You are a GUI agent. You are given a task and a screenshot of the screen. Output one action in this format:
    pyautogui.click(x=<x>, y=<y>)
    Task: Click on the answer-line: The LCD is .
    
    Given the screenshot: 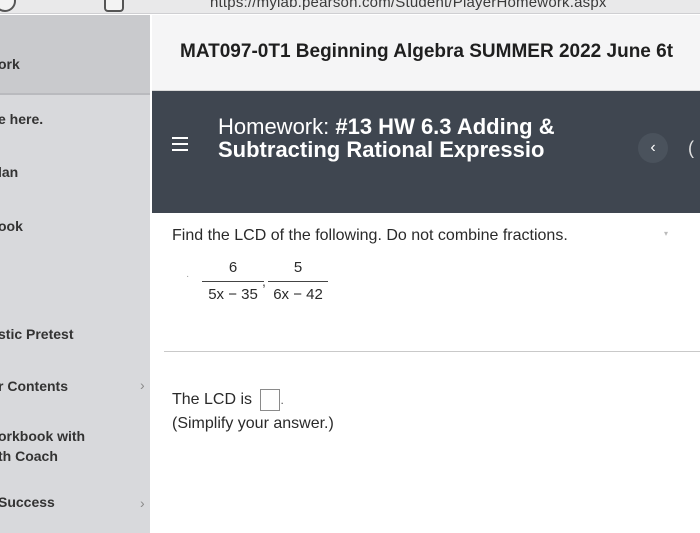 What is the action you would take?
    pyautogui.click(x=228, y=400)
    